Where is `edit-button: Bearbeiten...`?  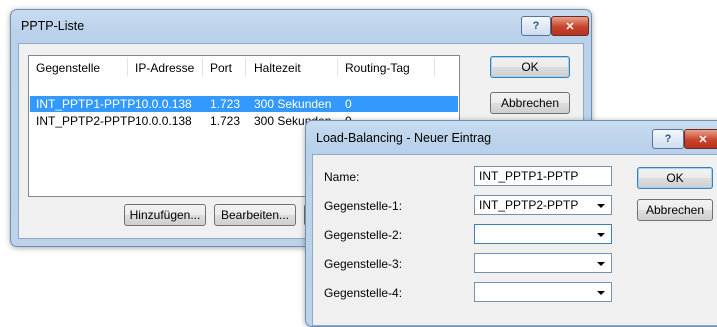
edit-button: Bearbeiten... is located at coordinates (255, 215).